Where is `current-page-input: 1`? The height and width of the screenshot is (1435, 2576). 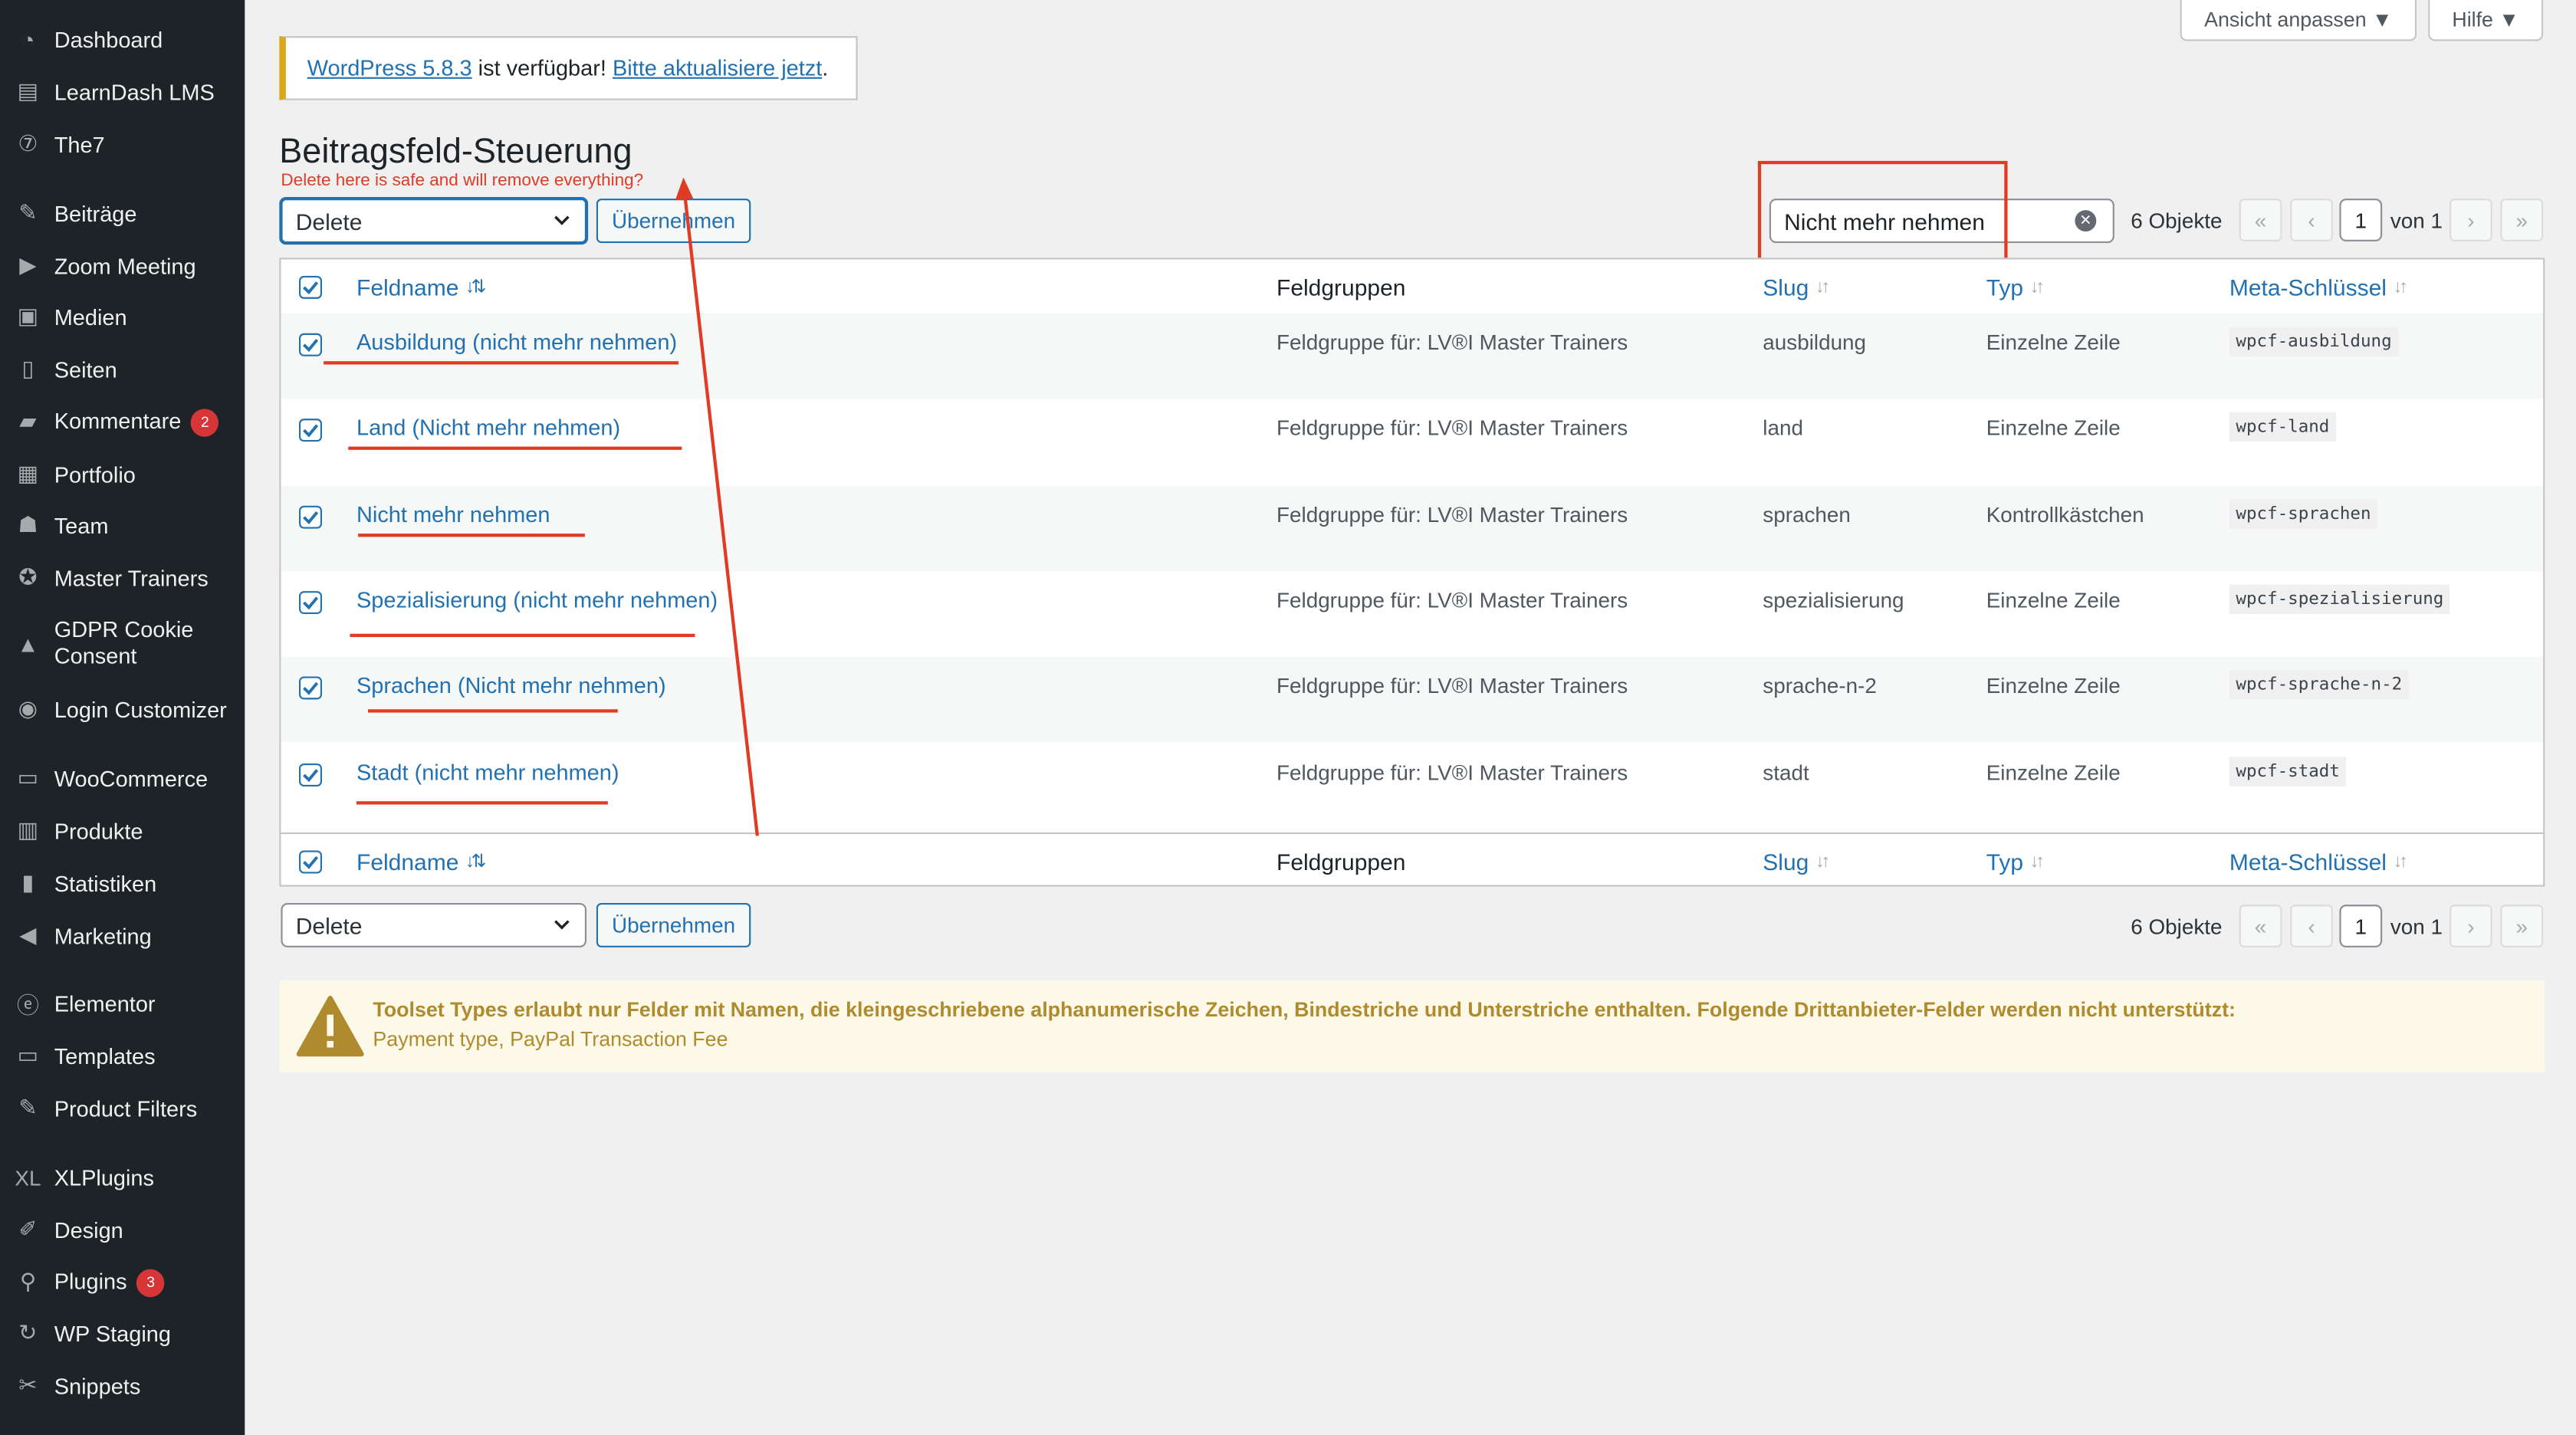
current-page-input: 1 is located at coordinates (2361, 220).